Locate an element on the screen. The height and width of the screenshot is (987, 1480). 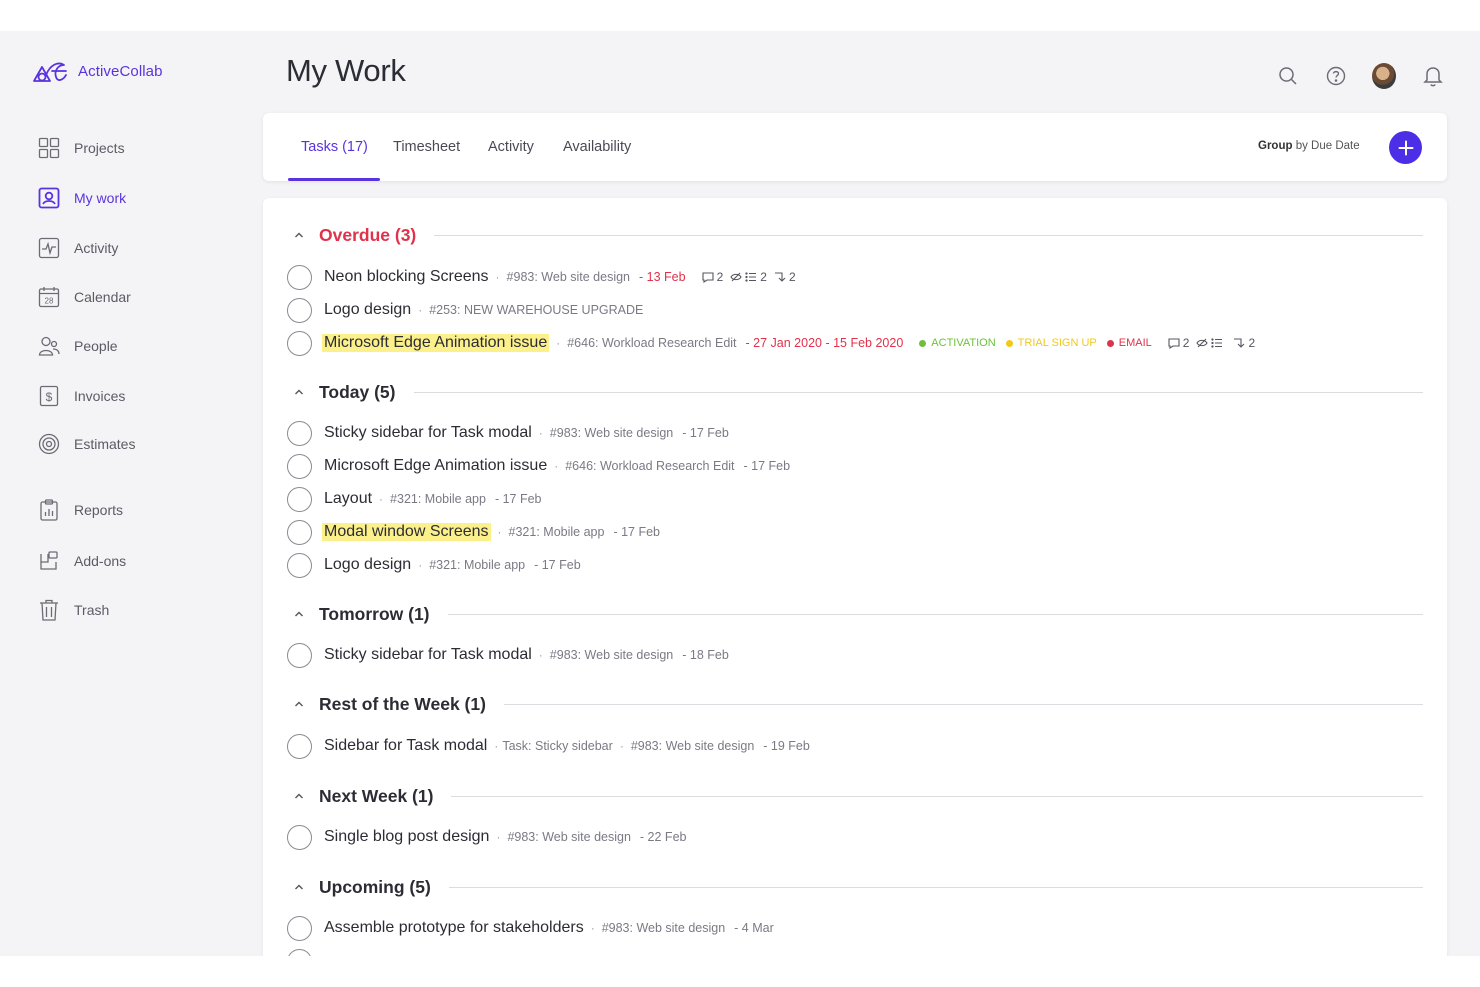
task-row: Logo design · #321: Mobile app - 17 Feb is located at coordinates (434, 565).